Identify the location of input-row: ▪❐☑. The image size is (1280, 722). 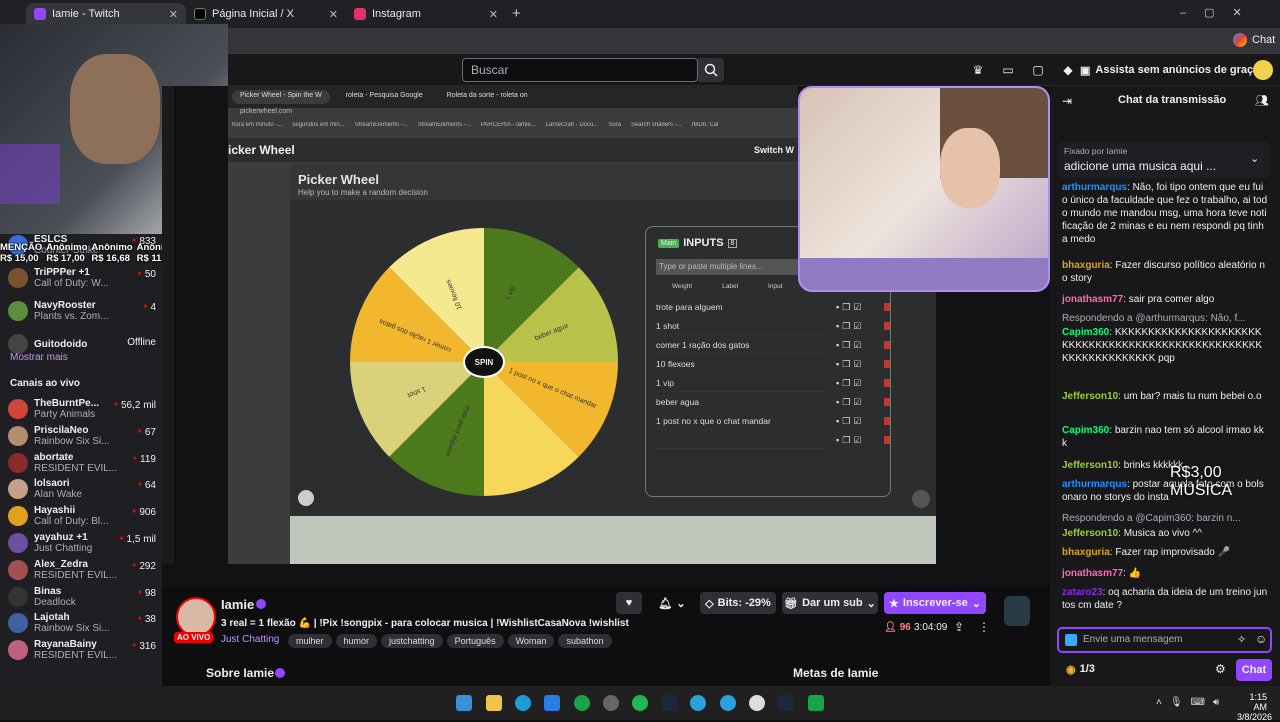
(773, 440).